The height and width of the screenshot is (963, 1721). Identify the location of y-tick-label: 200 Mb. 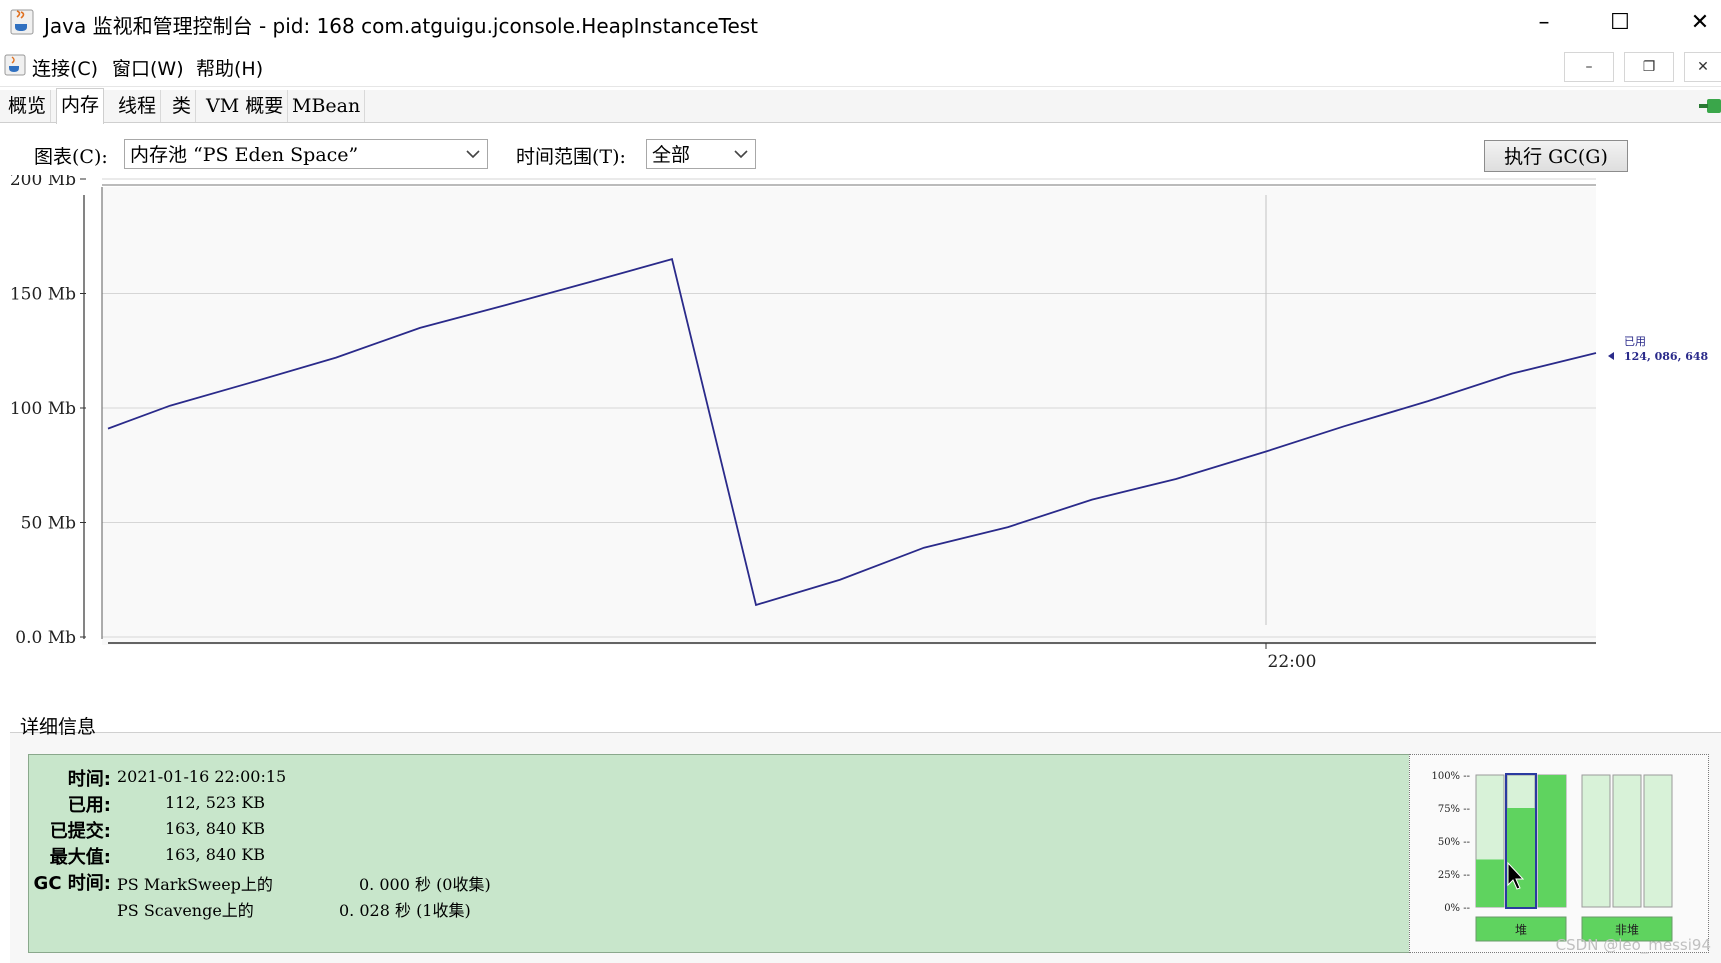
(43, 182).